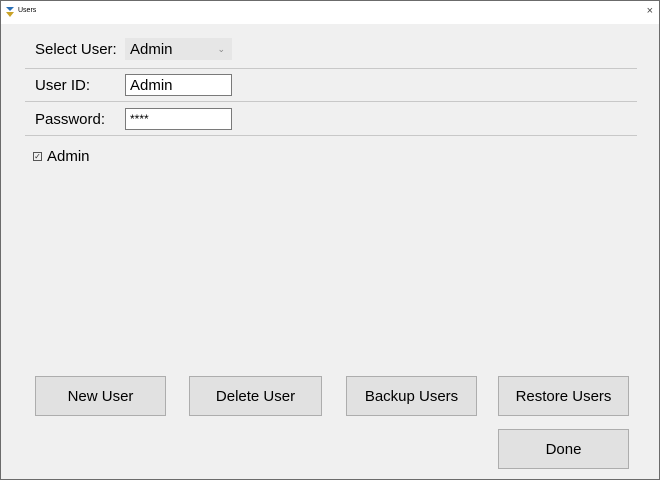 The height and width of the screenshot is (480, 660). Describe the element at coordinates (151, 49) in the screenshot. I see `select-user-value: Admin` at that location.